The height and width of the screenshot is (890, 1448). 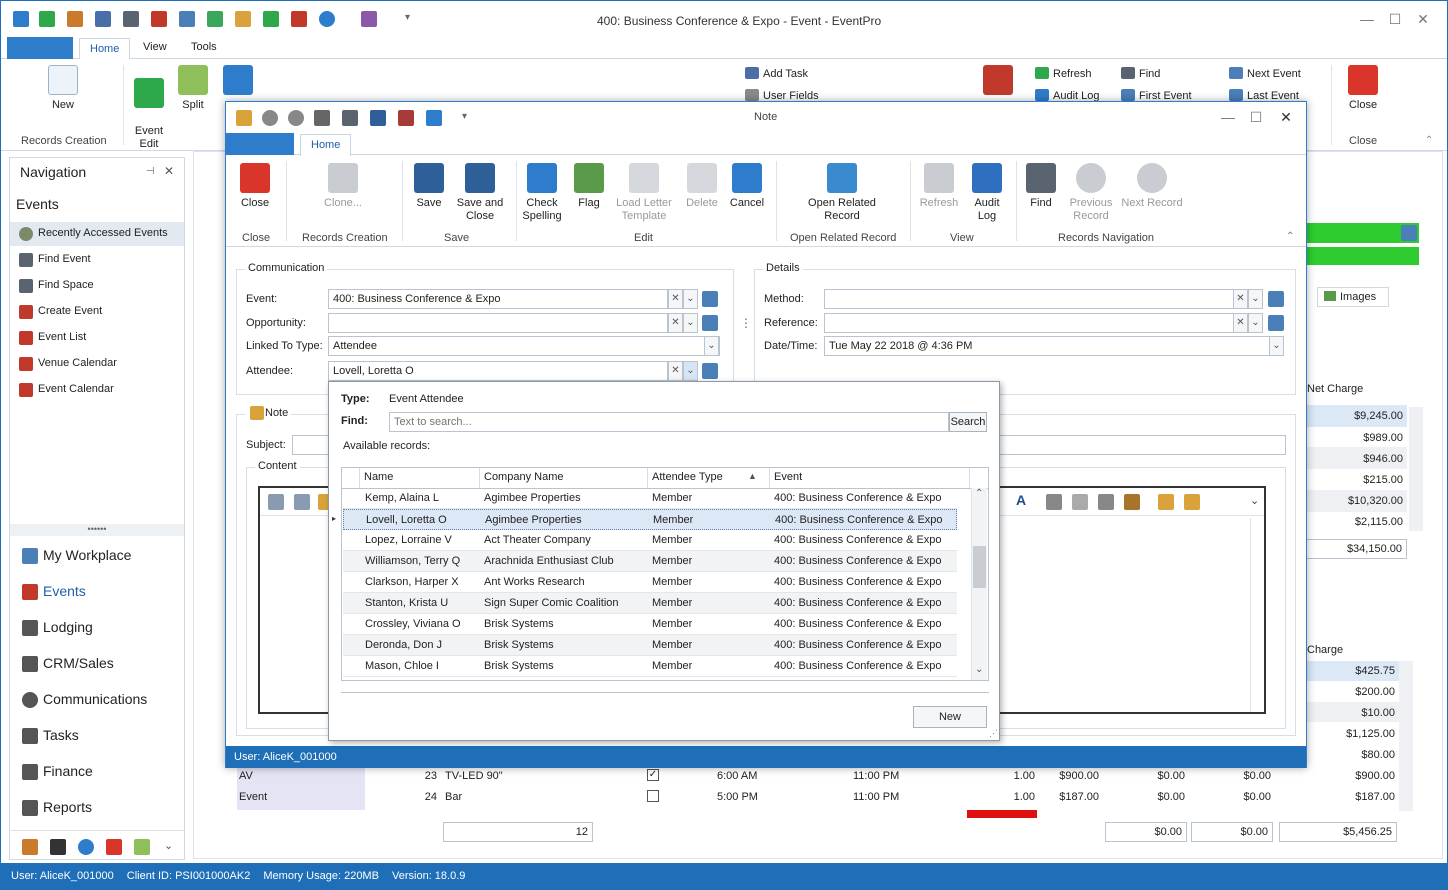 I want to click on save-icon, so click(x=378, y=118).